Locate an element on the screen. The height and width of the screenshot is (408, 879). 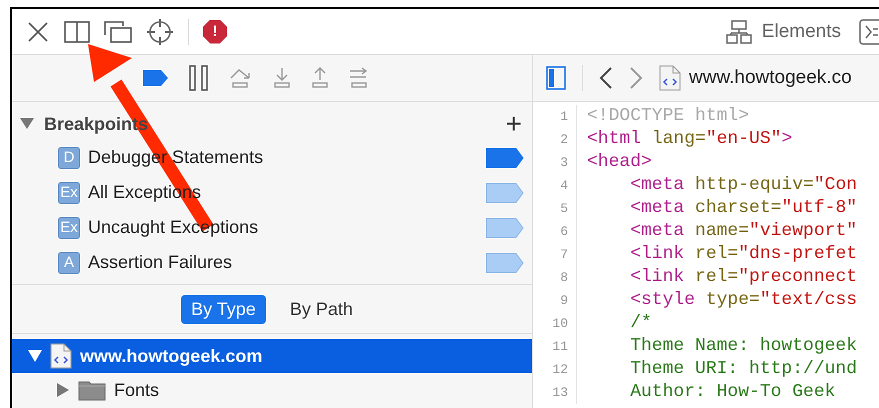
line-number: 8 is located at coordinates (555, 277).